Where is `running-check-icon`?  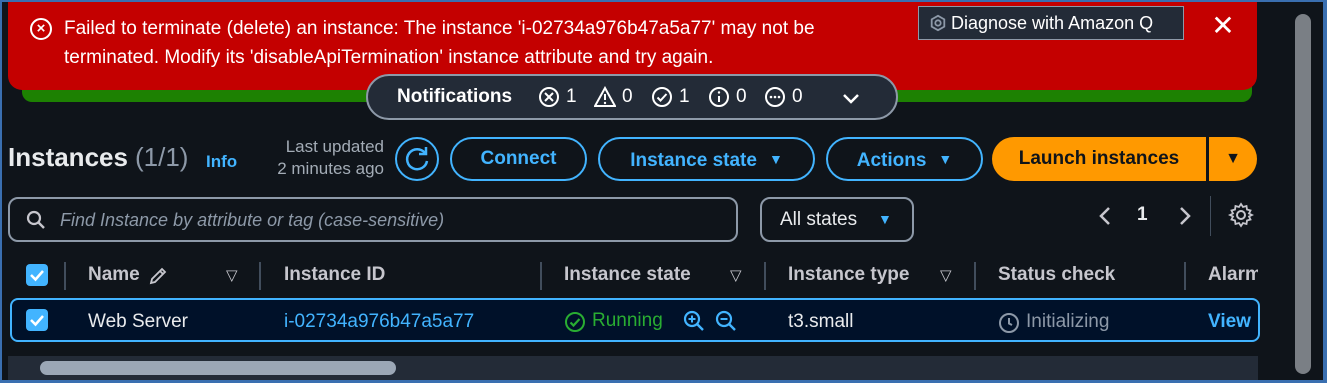
running-check-icon is located at coordinates (575, 322).